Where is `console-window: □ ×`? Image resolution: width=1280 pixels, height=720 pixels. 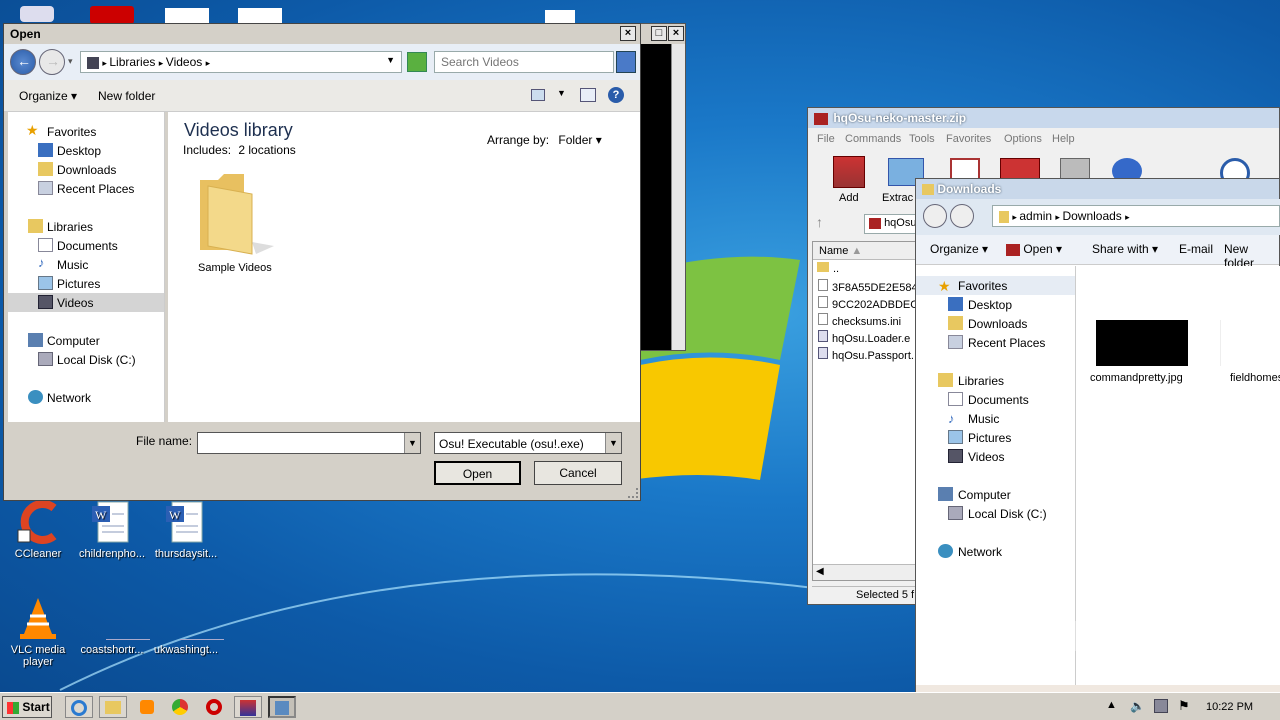
console-window: □ × is located at coordinates (663, 187).